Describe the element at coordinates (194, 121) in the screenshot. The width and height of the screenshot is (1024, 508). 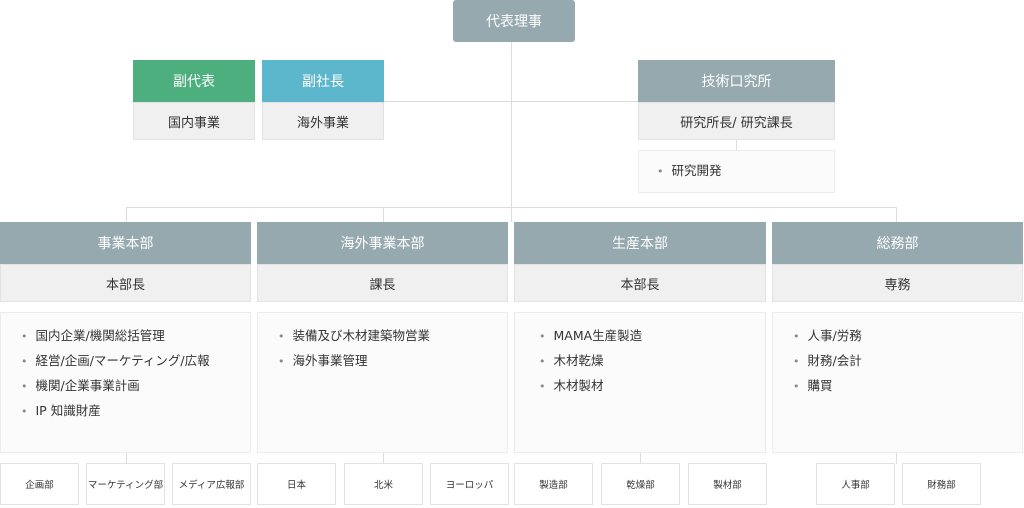
I see `vice-representative-sub: 国内事業` at that location.